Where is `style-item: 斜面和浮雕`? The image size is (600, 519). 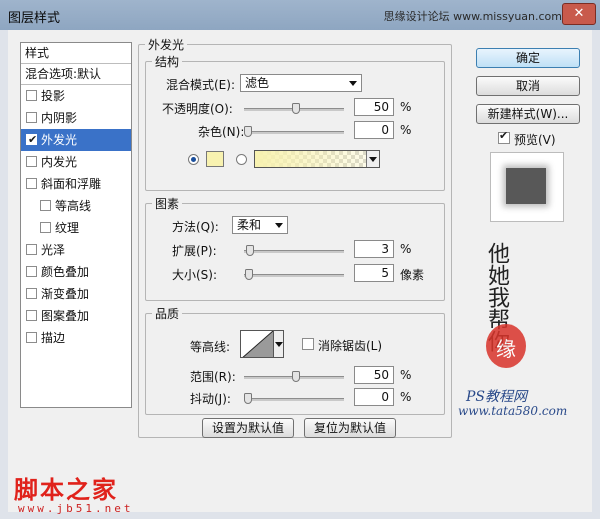
style-item: 斜面和浮雕 is located at coordinates (76, 184).